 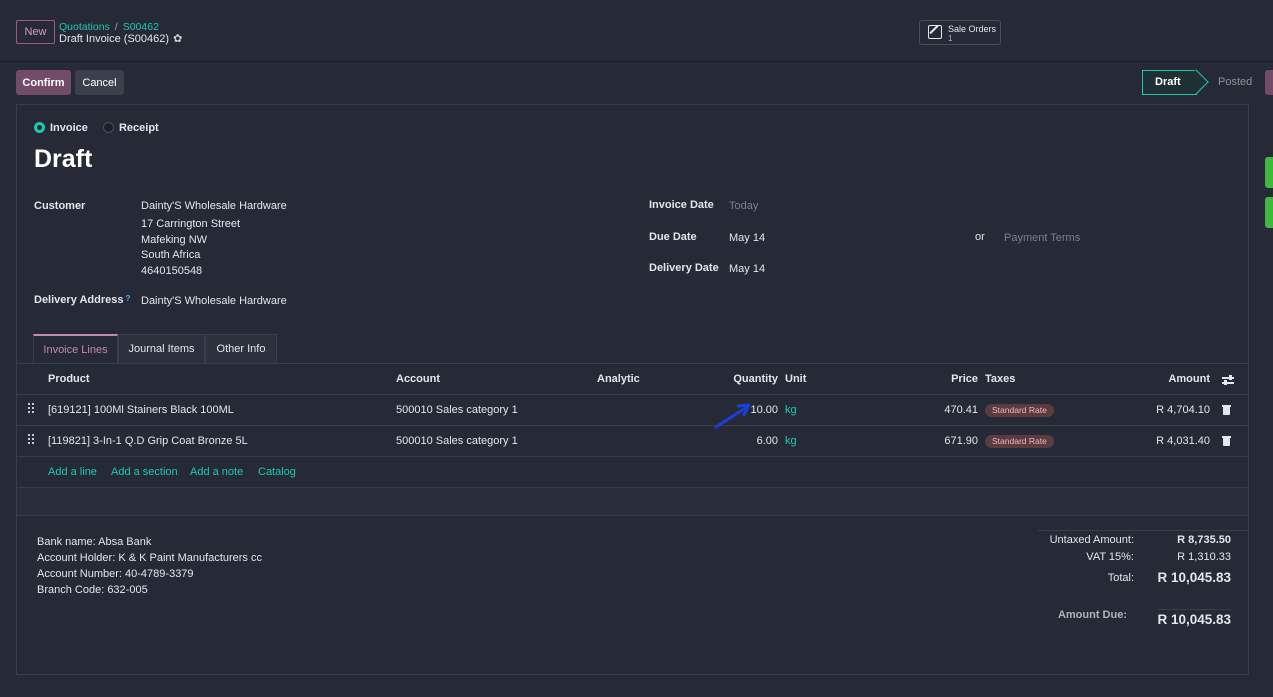 I want to click on delivery-address-label: Delivery Address?, so click(x=82, y=300).